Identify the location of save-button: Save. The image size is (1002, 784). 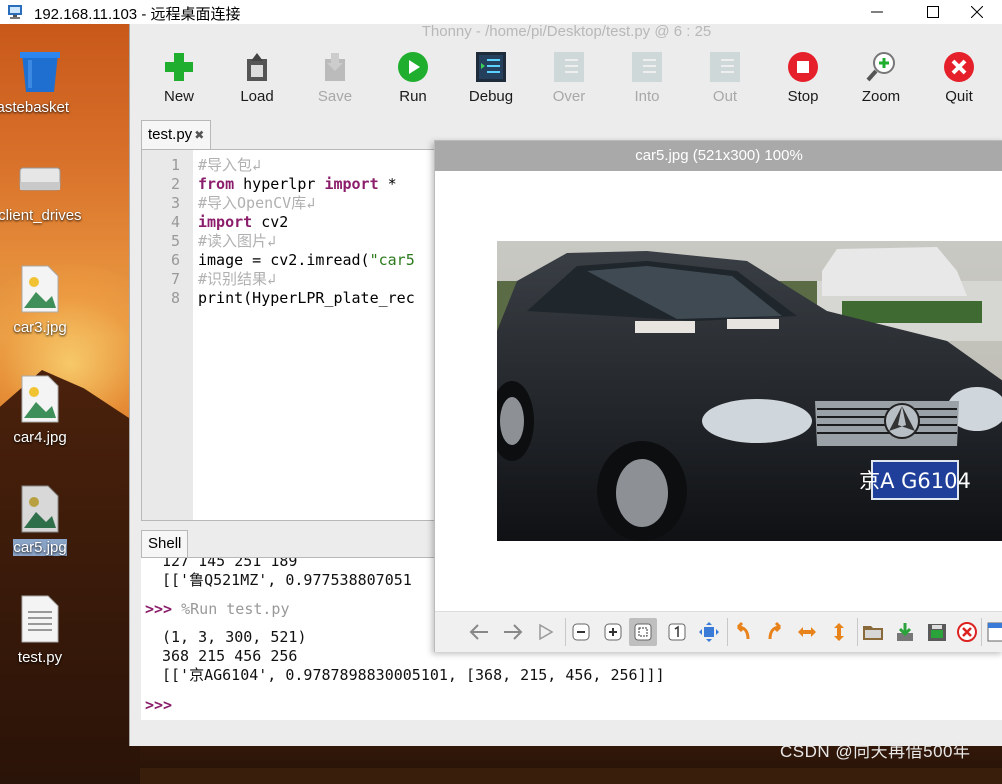
(335, 77).